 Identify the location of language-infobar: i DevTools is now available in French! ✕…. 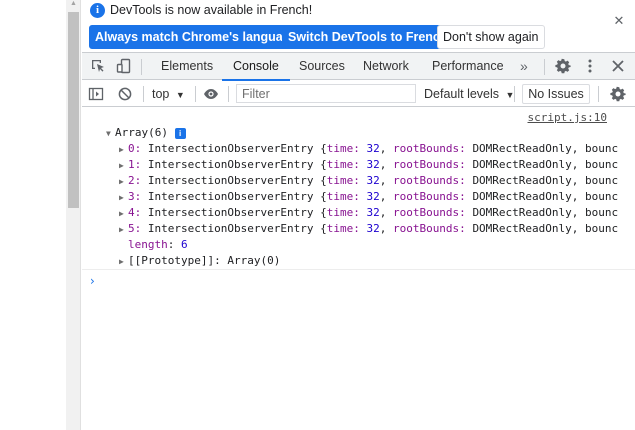
(358, 26).